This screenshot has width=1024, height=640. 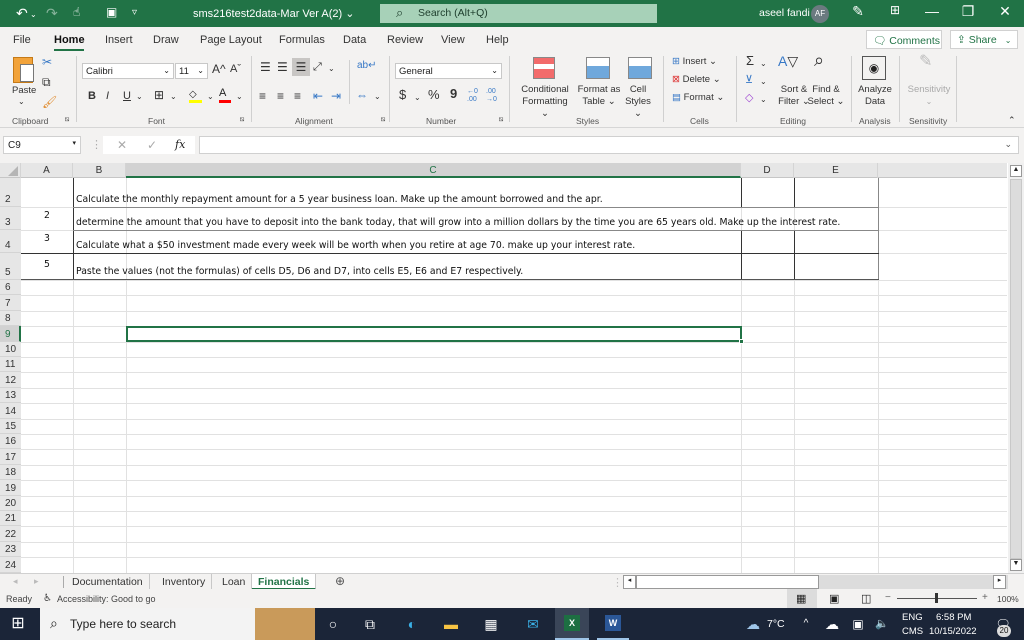 I want to click on customize-toolbar-icon: ▿, so click(x=134, y=12).